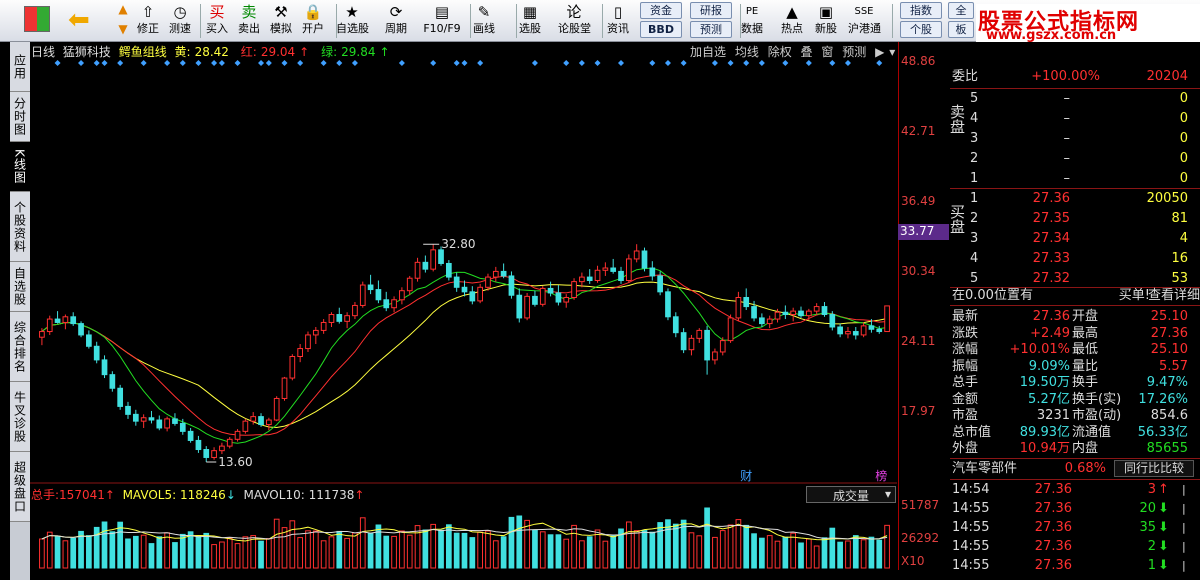 This screenshot has width=1200, height=580. Describe the element at coordinates (618, 21) in the screenshot. I see `toolbar-news-button: ▯ 资讯` at that location.